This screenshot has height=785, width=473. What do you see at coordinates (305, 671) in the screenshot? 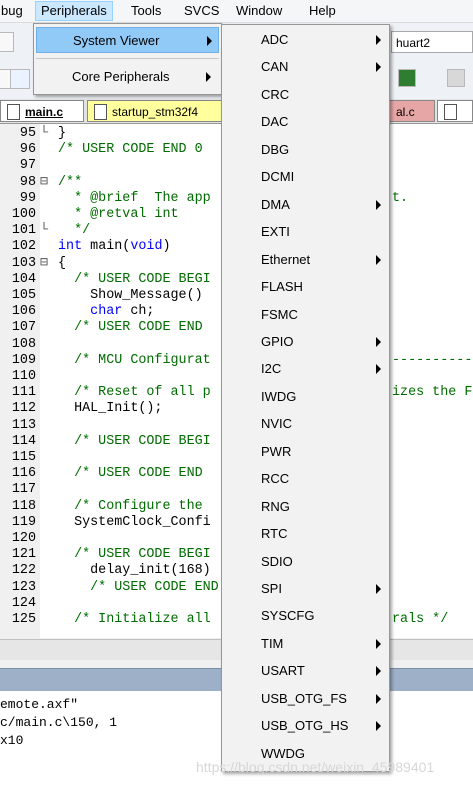
I see `submenu-item-usart: USART` at bounding box center [305, 671].